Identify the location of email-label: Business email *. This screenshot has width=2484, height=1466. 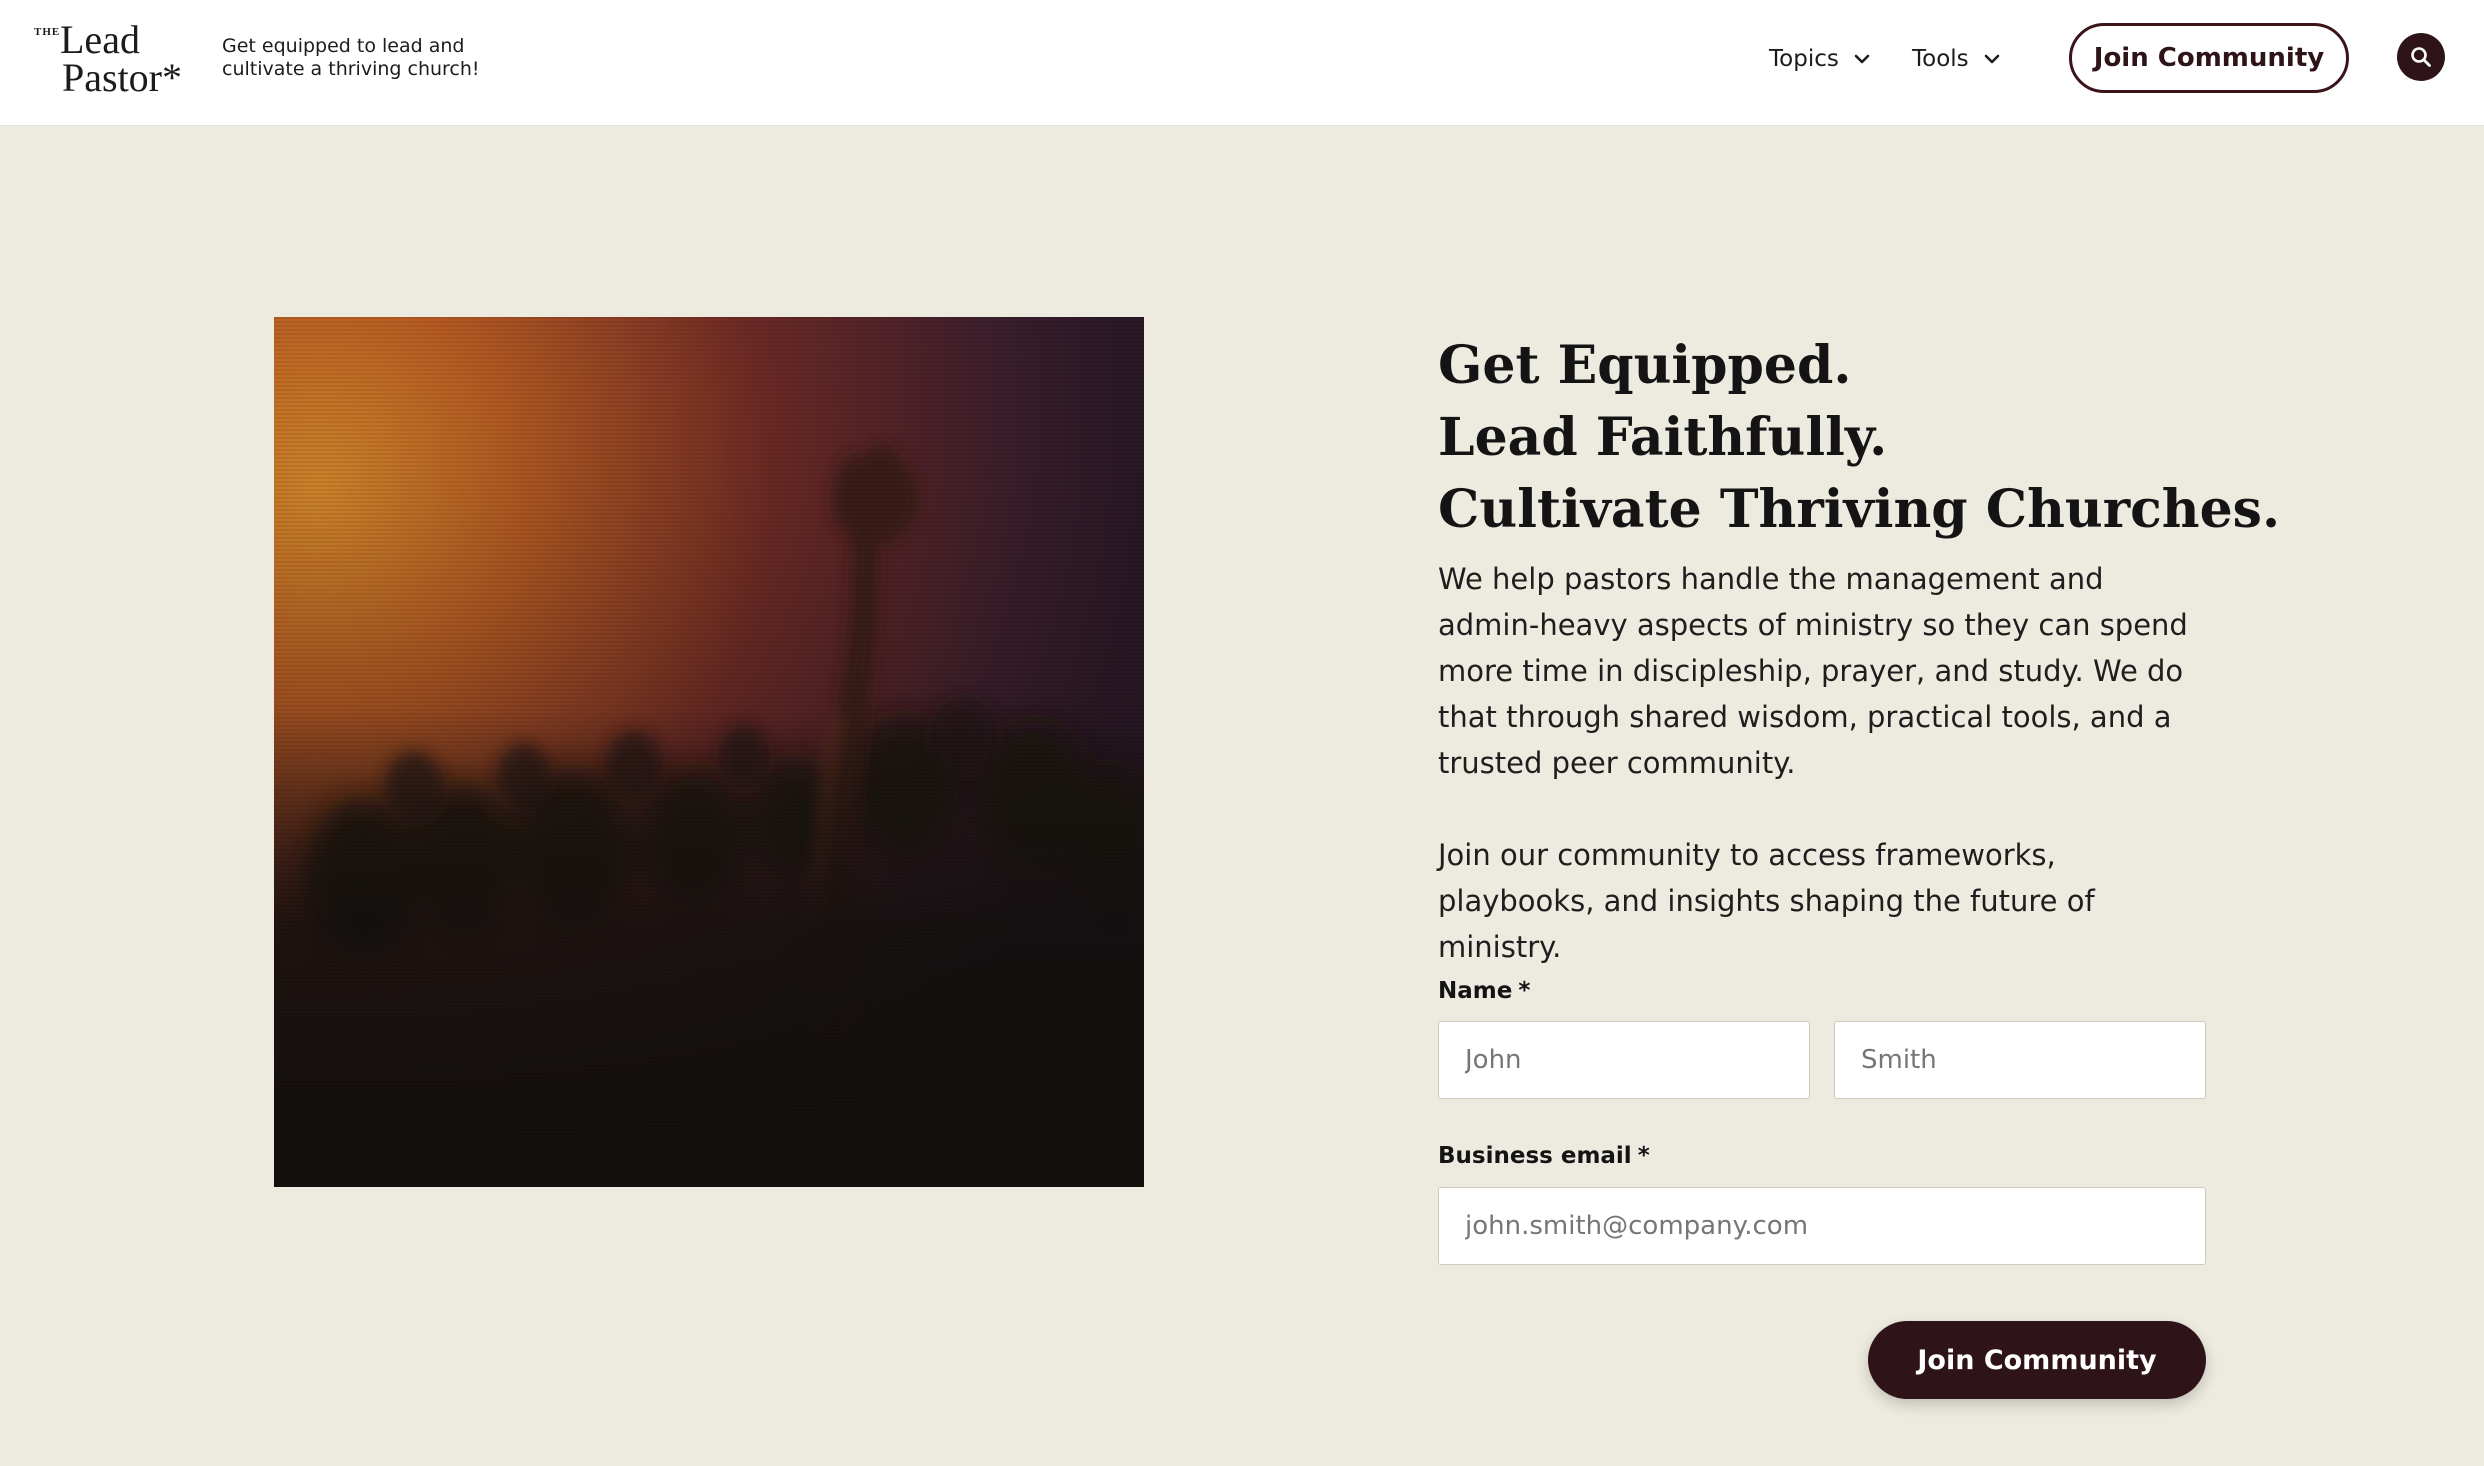
(1544, 1156).